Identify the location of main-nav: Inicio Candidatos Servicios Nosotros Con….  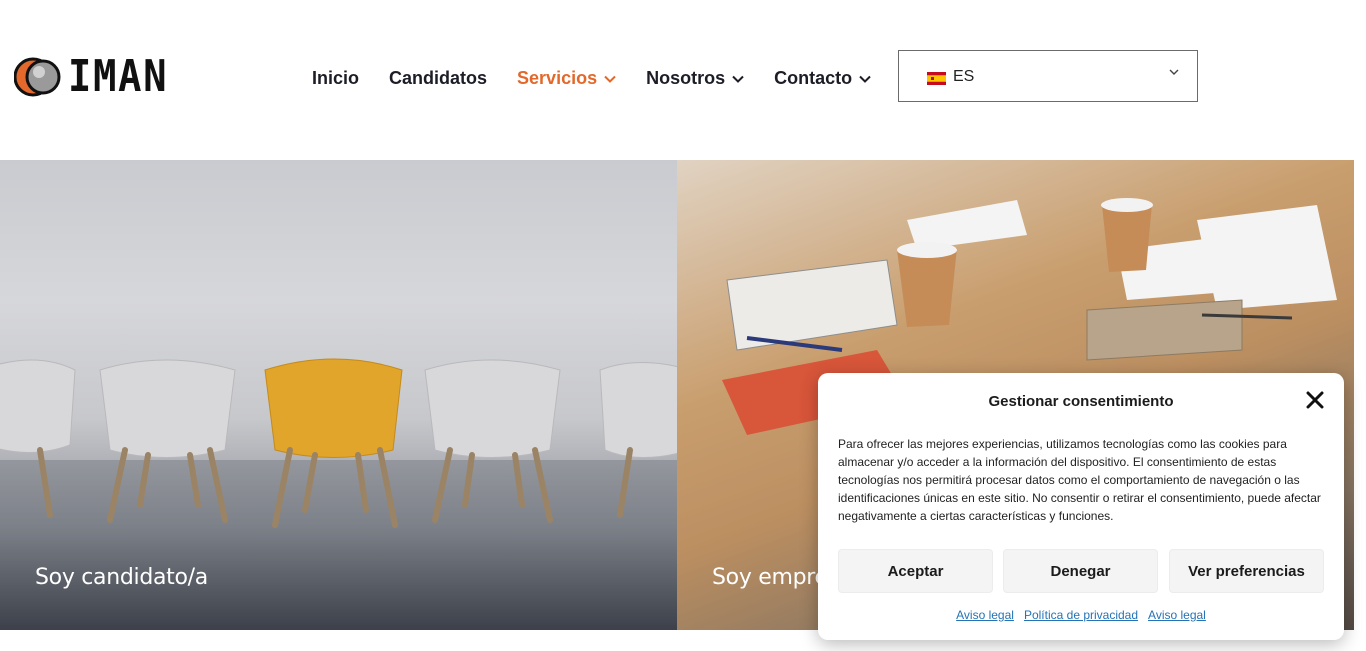
(606, 78).